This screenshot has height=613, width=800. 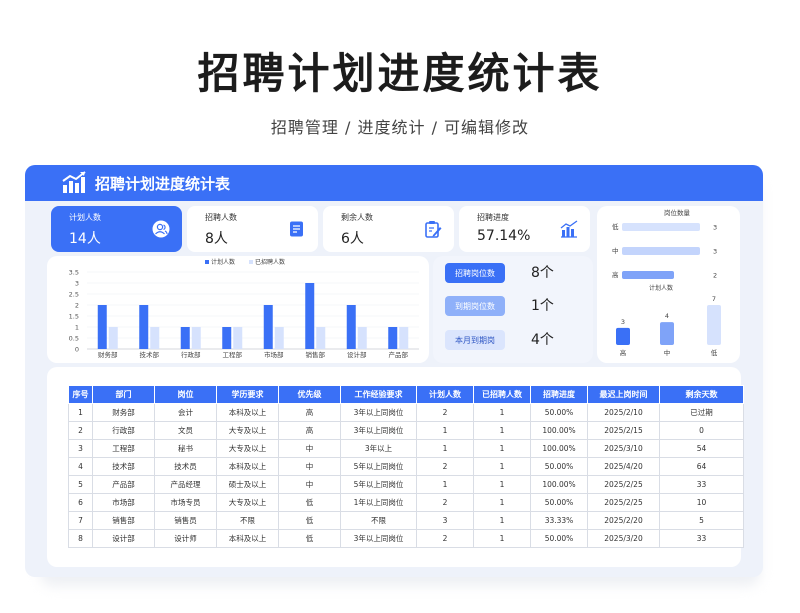 What do you see at coordinates (185, 484) in the screenshot?
I see `table-cell: 产品经理` at bounding box center [185, 484].